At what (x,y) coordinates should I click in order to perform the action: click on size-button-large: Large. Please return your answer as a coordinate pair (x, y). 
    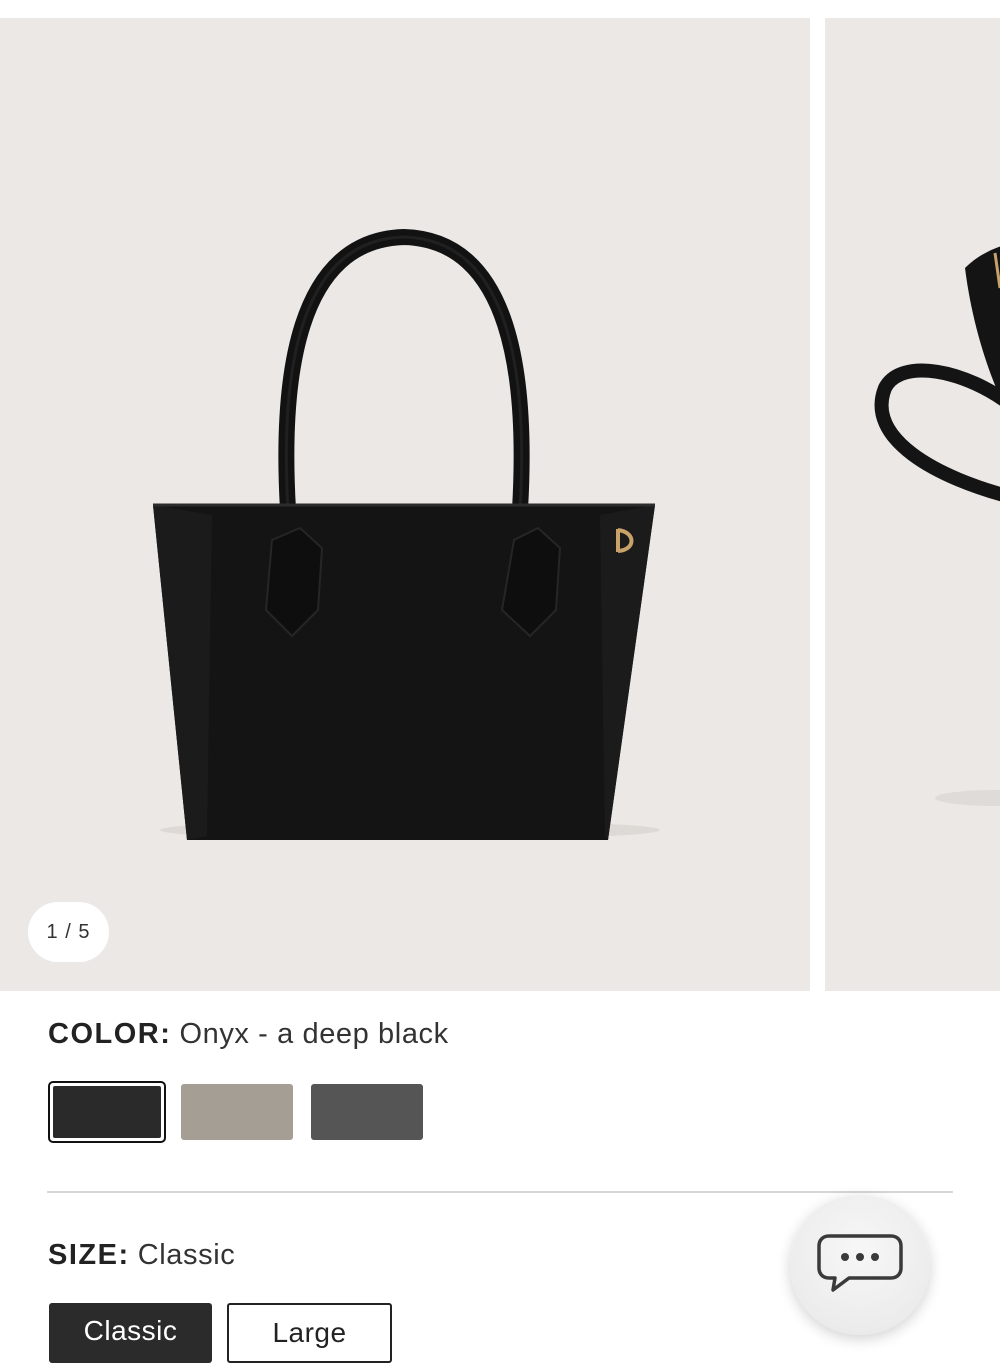
    Looking at the image, I should click on (309, 1333).